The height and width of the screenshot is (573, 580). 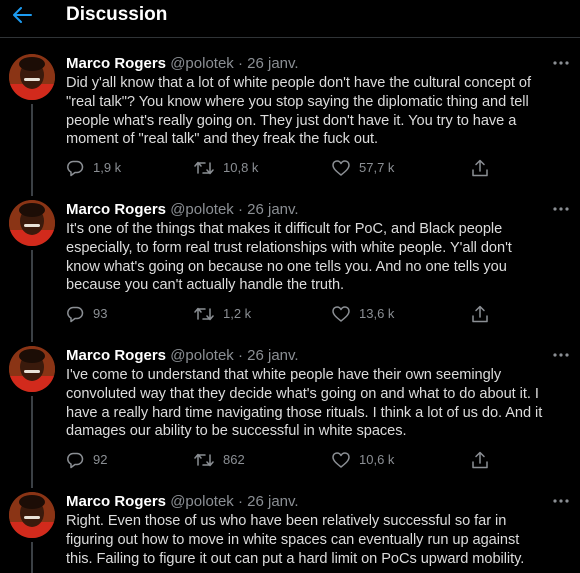 I want to click on like-count: 57,7 k, so click(x=377, y=167).